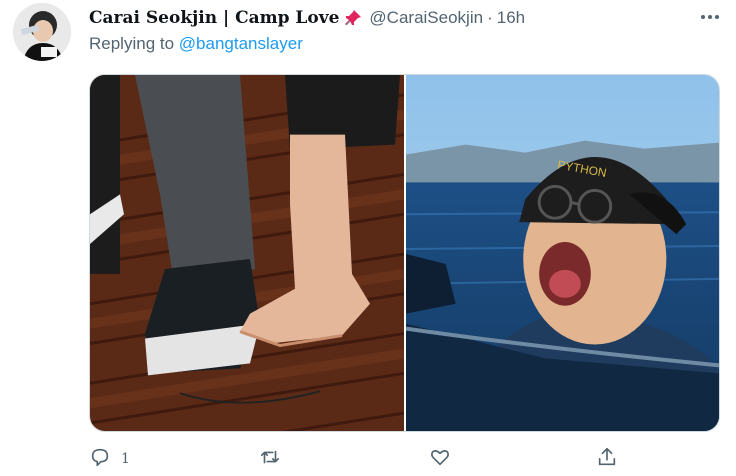 The height and width of the screenshot is (476, 736). Describe the element at coordinates (125, 459) in the screenshot. I see `reply-count: 1` at that location.